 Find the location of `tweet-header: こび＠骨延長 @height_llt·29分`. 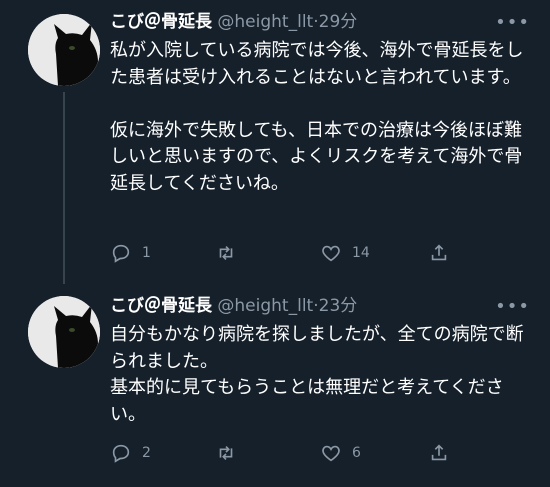

tweet-header: こび＠骨延長 @height_llt·29分 is located at coordinates (233, 22).